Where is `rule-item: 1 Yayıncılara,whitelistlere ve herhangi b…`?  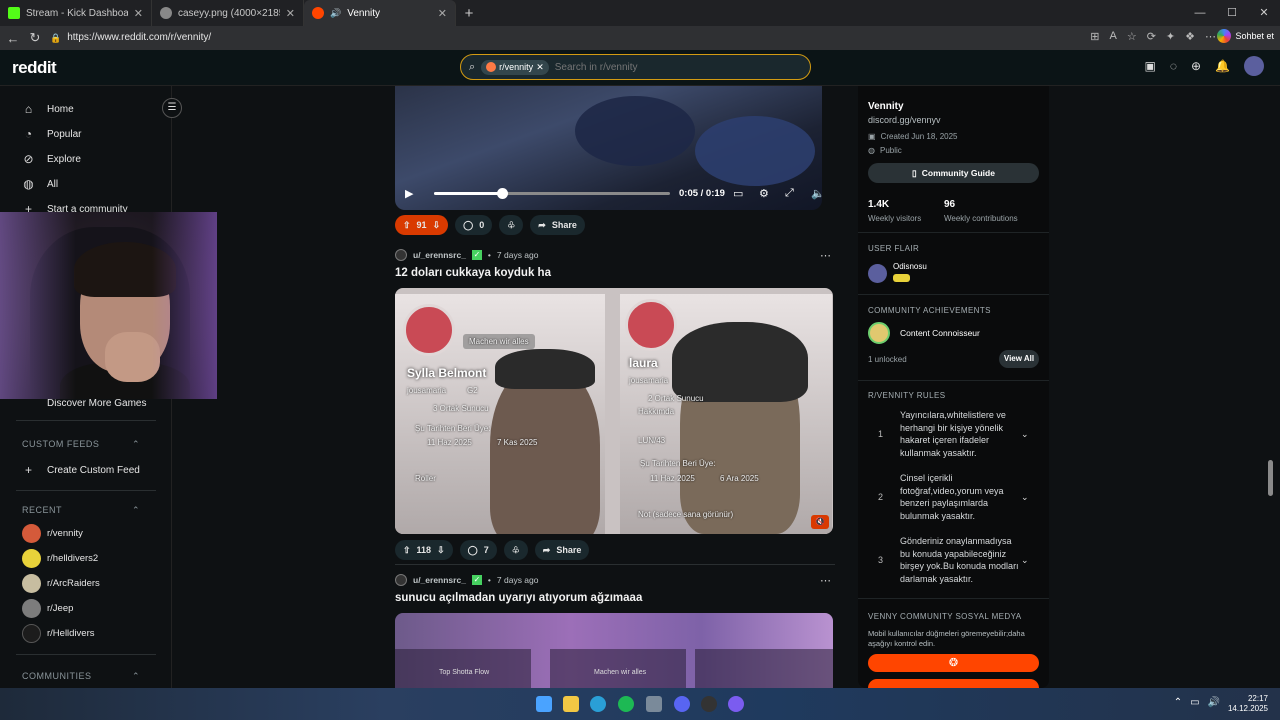 rule-item: 1 Yayıncılara,whitelistlere ve herhangi b… is located at coordinates (953, 434).